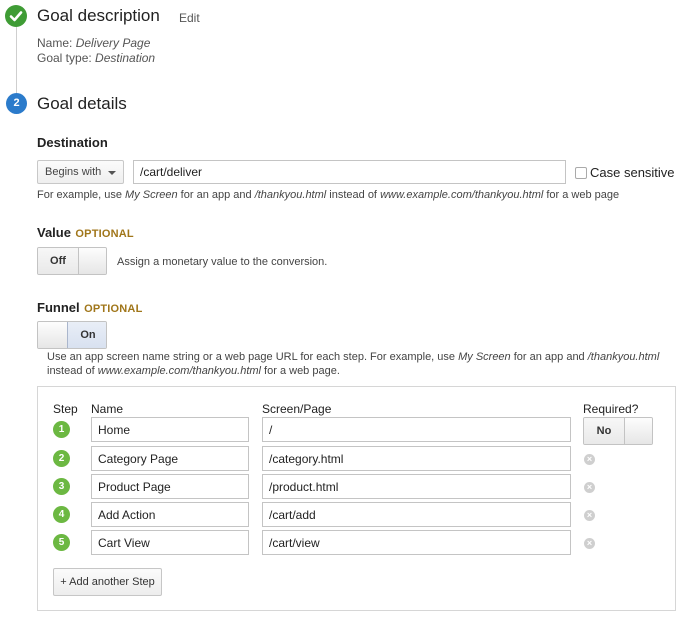  What do you see at coordinates (81, 195) in the screenshot?
I see `hint-text: For example, use` at bounding box center [81, 195].